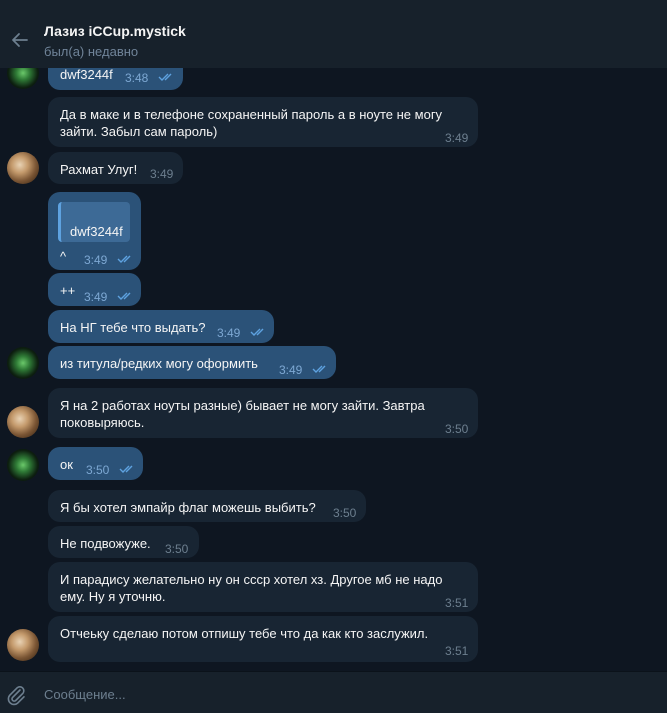 The width and height of the screenshot is (667, 713). I want to click on message-time: 3:48, so click(137, 78).